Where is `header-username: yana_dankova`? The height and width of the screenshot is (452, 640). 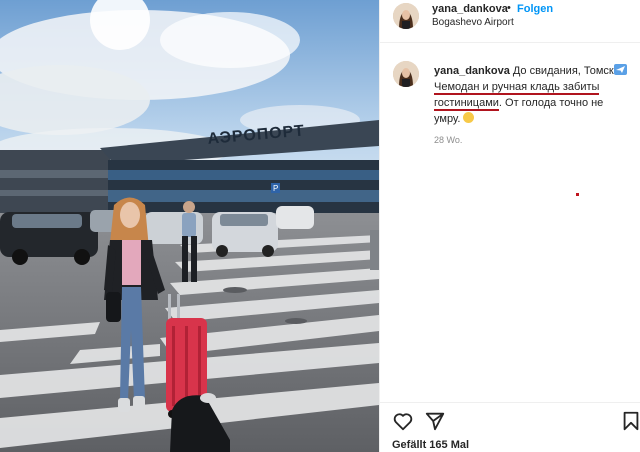 header-username: yana_dankova is located at coordinates (470, 9).